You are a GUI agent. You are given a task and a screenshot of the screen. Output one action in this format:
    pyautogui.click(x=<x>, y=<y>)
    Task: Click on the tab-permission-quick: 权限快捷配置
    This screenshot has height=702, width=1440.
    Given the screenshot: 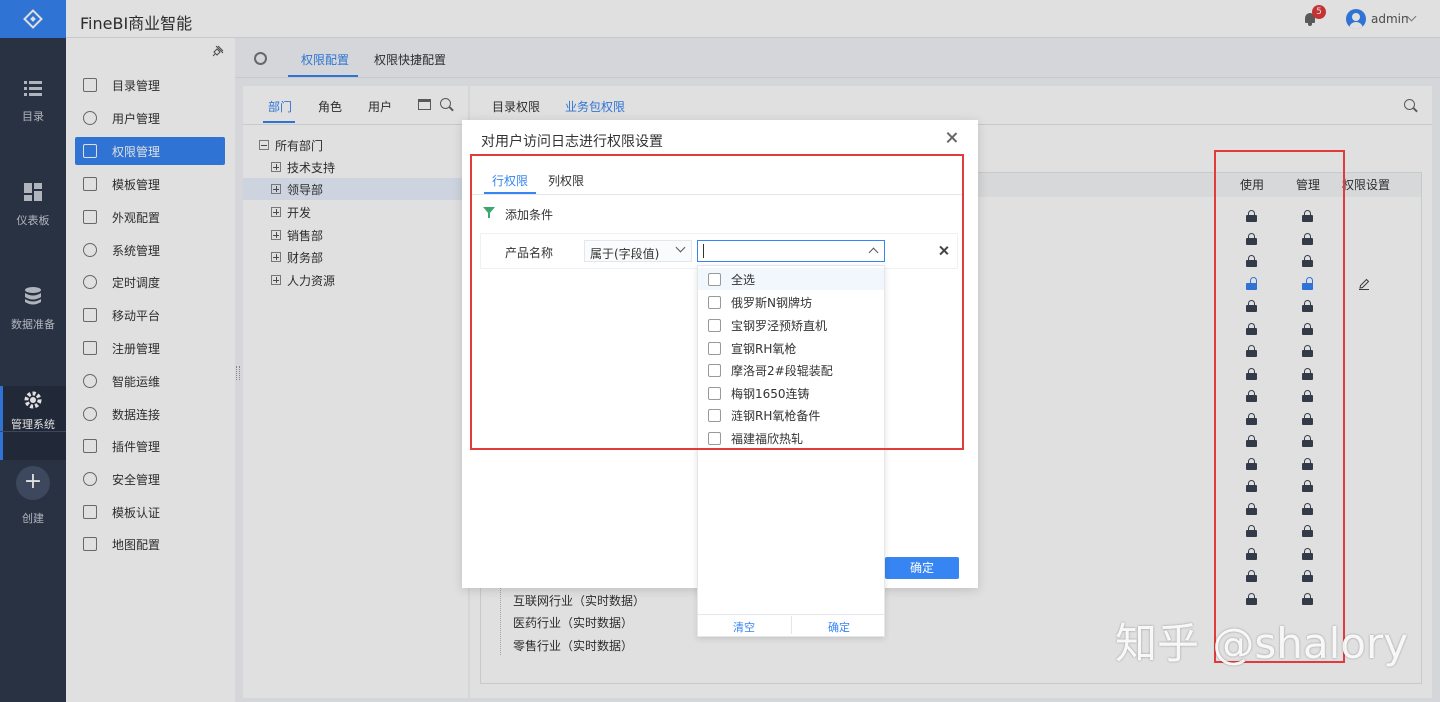 What is the action you would take?
    pyautogui.click(x=410, y=59)
    